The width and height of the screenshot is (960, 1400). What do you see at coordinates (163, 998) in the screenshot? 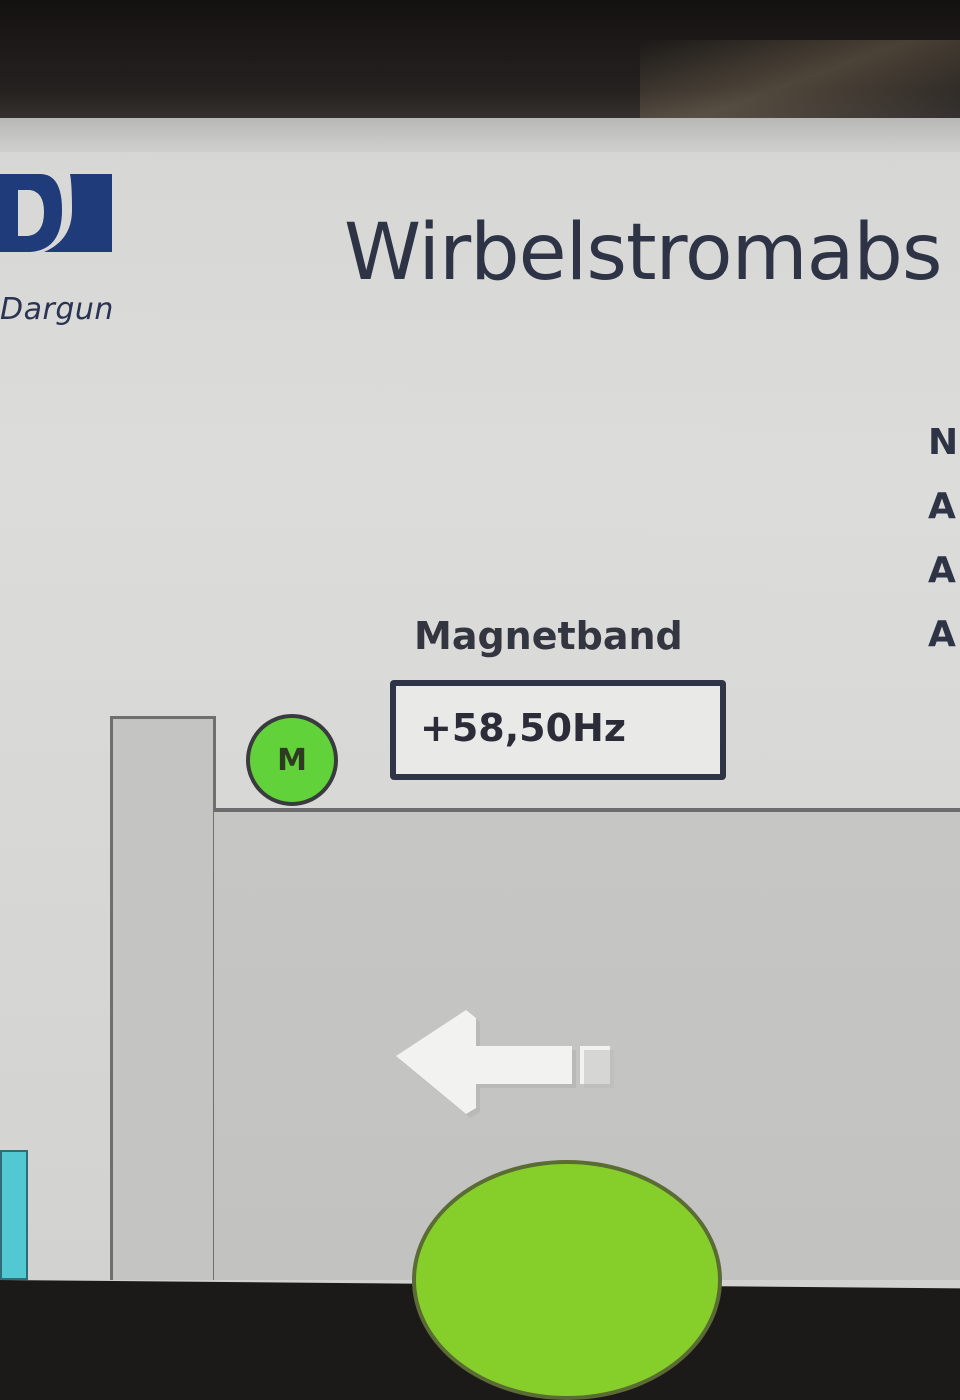
I see `machine-column` at bounding box center [163, 998].